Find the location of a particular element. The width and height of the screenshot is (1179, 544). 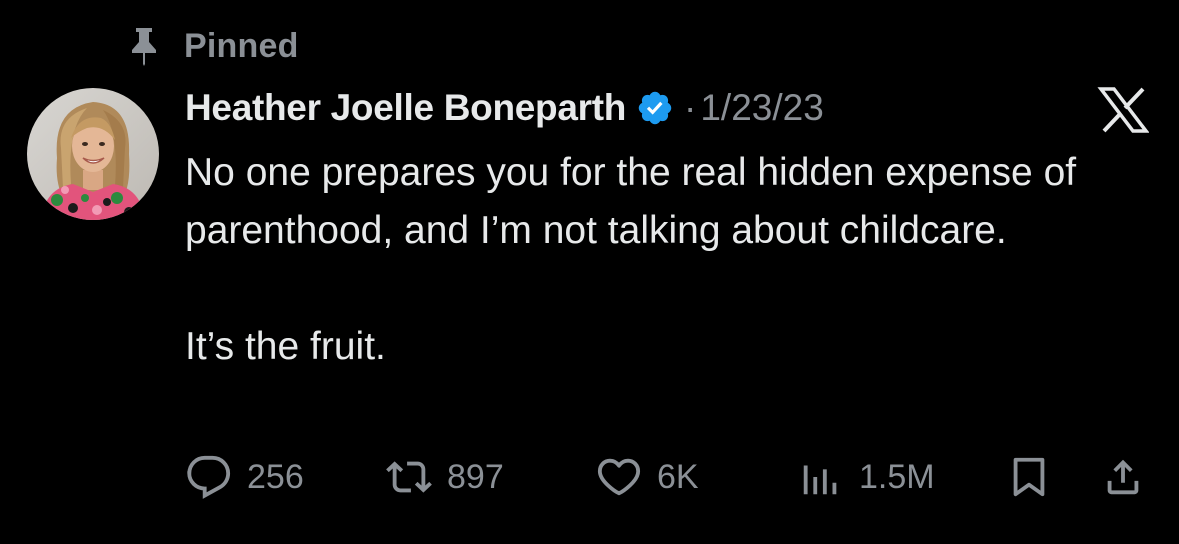

bookmark-button is located at coordinates (1029, 477).